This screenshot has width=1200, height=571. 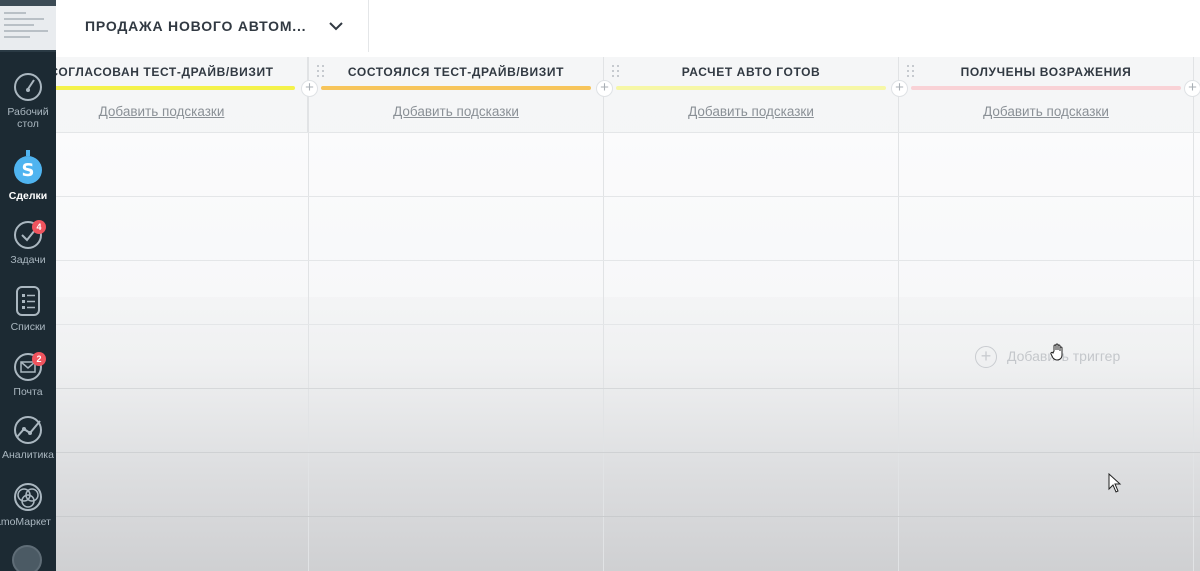 I want to click on sidebar-item-deals: S Сделки, so click(x=28, y=176).